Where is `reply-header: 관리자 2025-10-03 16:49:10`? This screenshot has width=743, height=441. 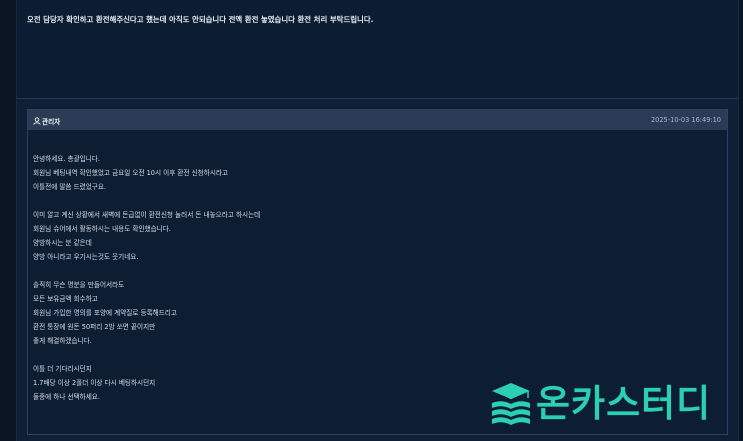 reply-header: 관리자 2025-10-03 16:49:10 is located at coordinates (377, 120).